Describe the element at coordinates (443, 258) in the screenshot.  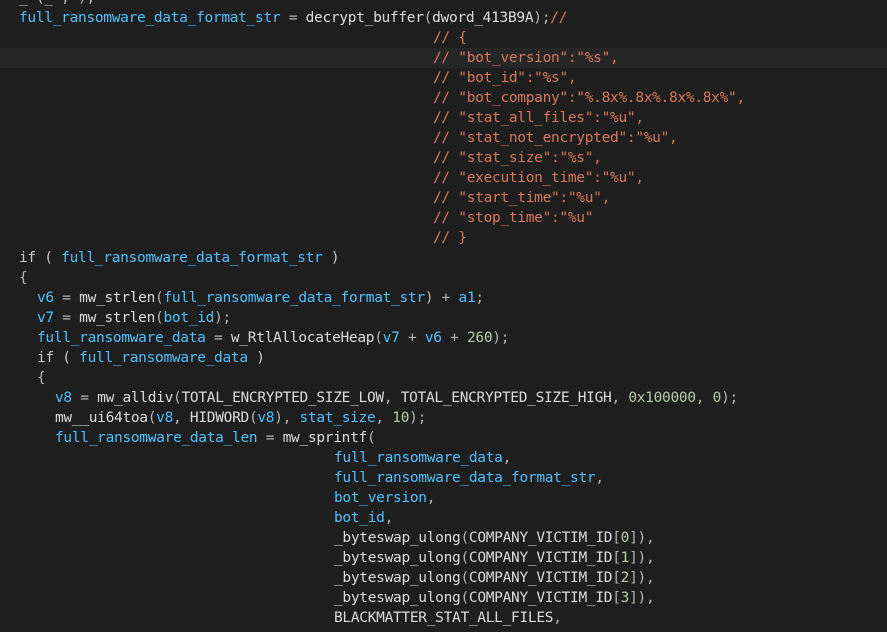
I see `code-line: if ( full_ransomware_data_format_str )` at that location.